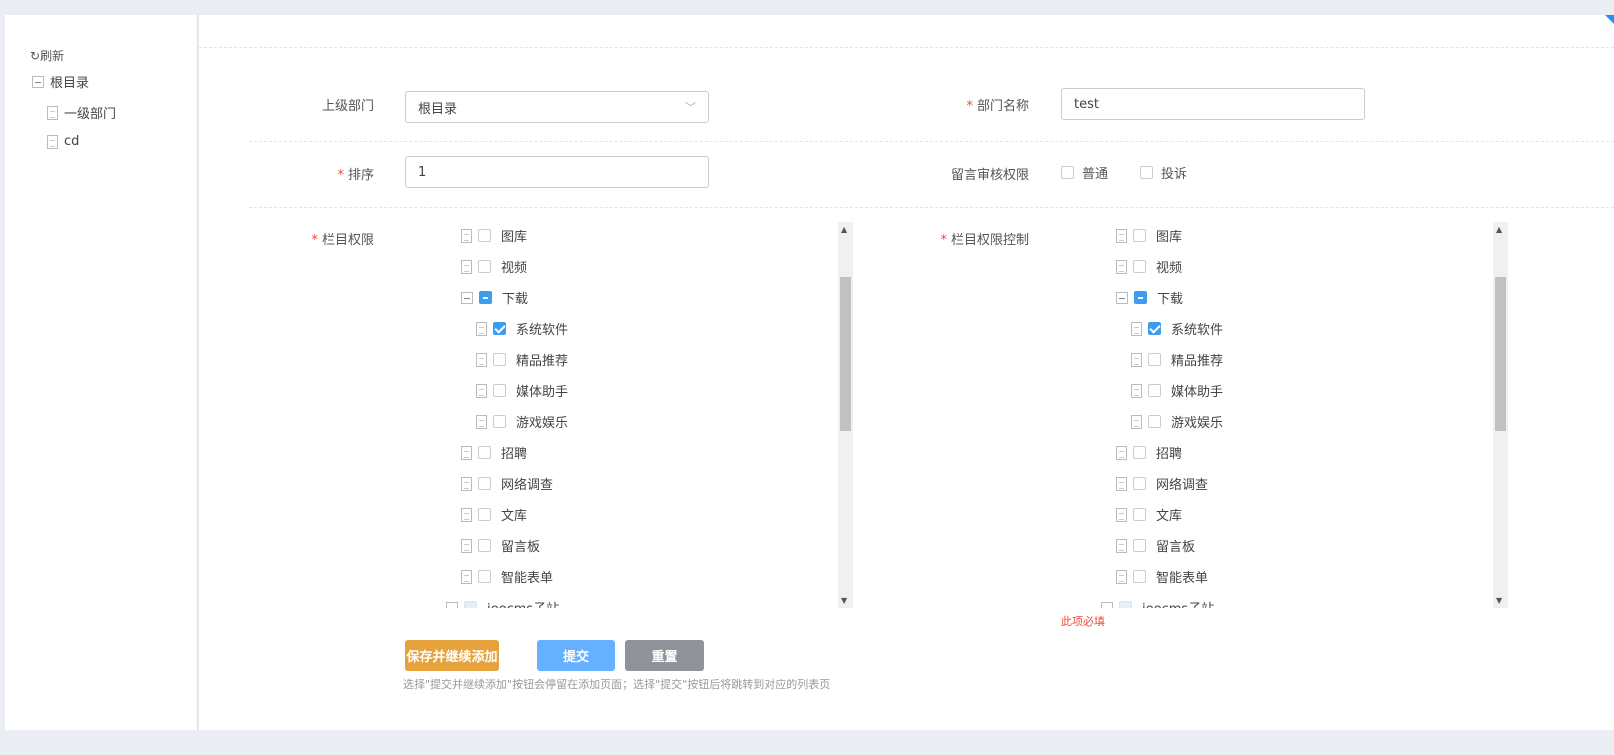 This screenshot has width=1614, height=755. What do you see at coordinates (452, 655) in the screenshot?
I see `save-continue-button: 保存并继续添加` at bounding box center [452, 655].